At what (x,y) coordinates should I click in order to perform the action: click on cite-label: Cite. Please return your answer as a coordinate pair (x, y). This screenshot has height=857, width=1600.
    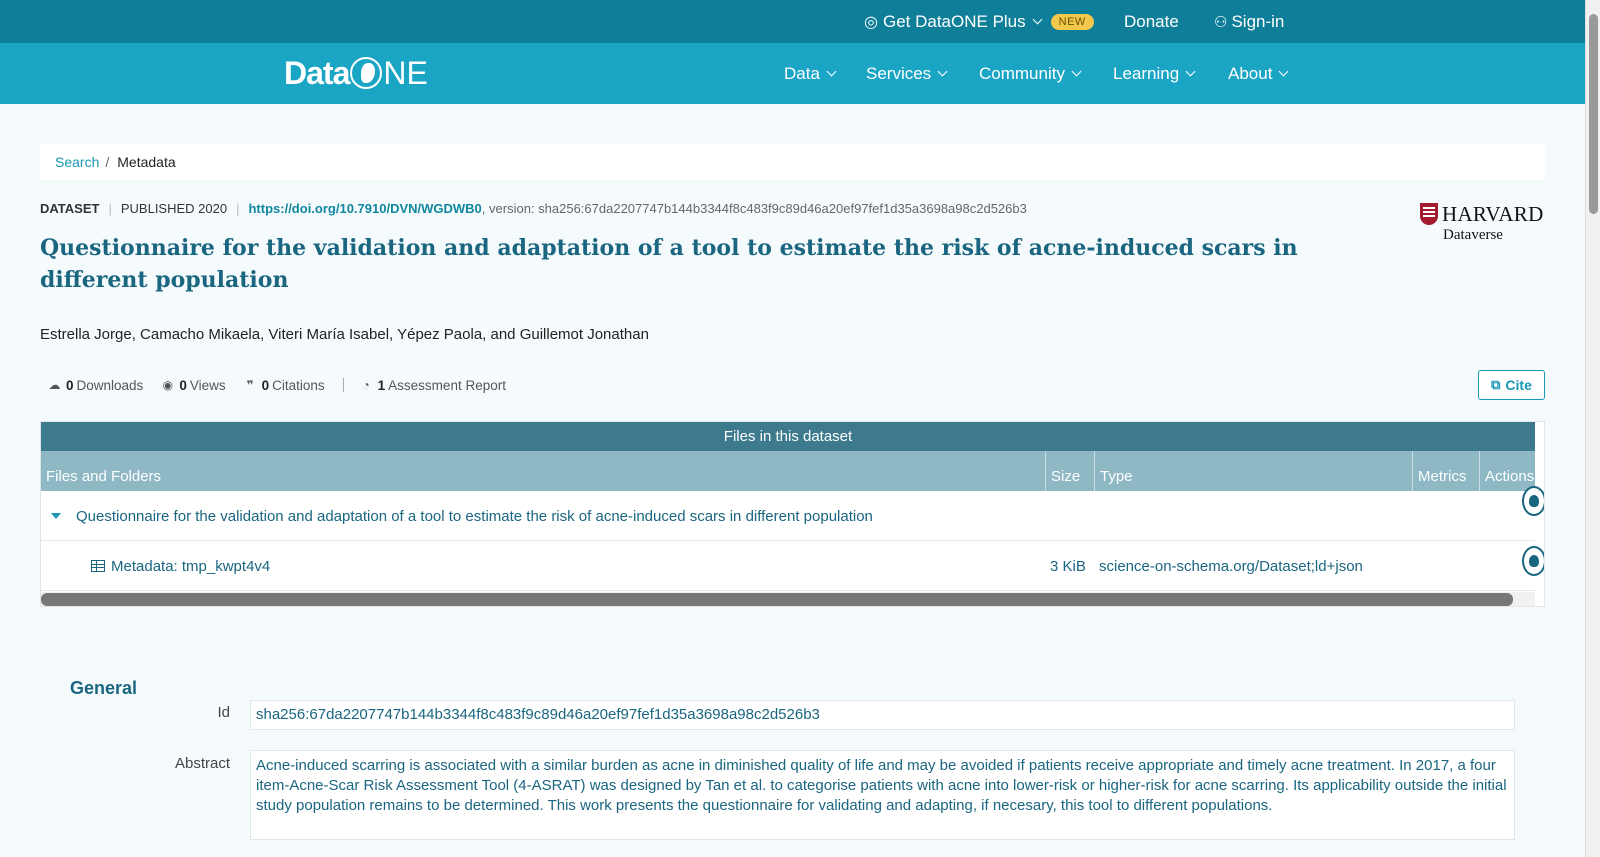
    Looking at the image, I should click on (1518, 385).